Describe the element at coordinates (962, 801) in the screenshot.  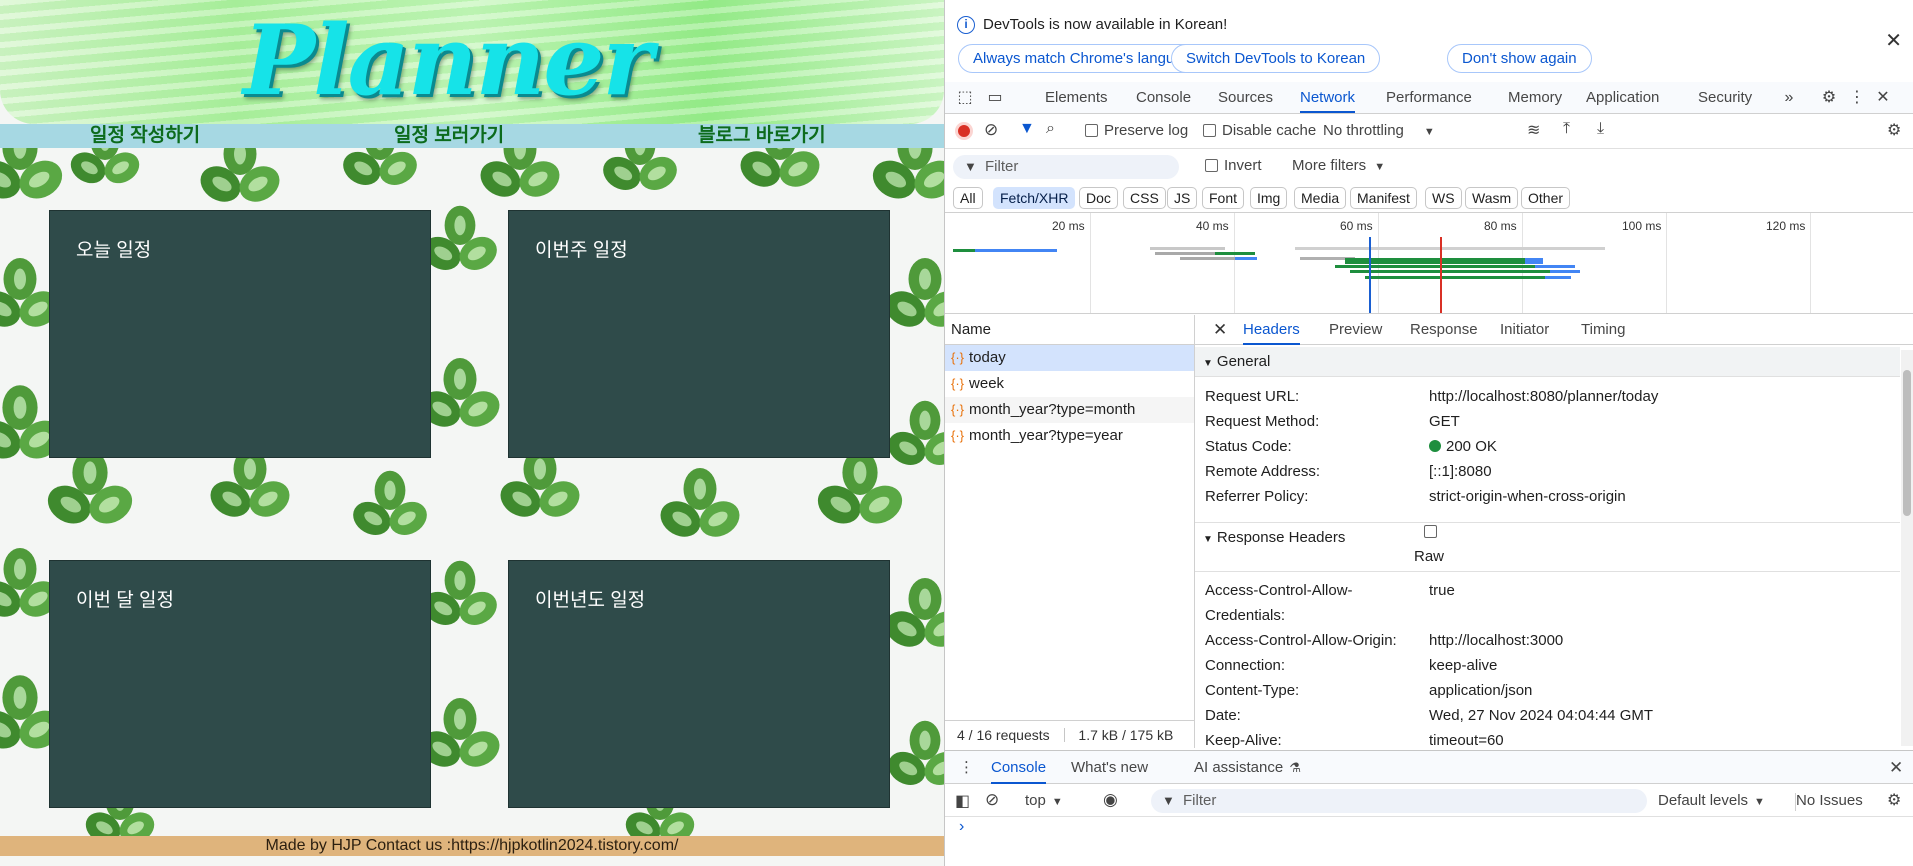
I see `sidebar-toggle-icon: ◧` at that location.